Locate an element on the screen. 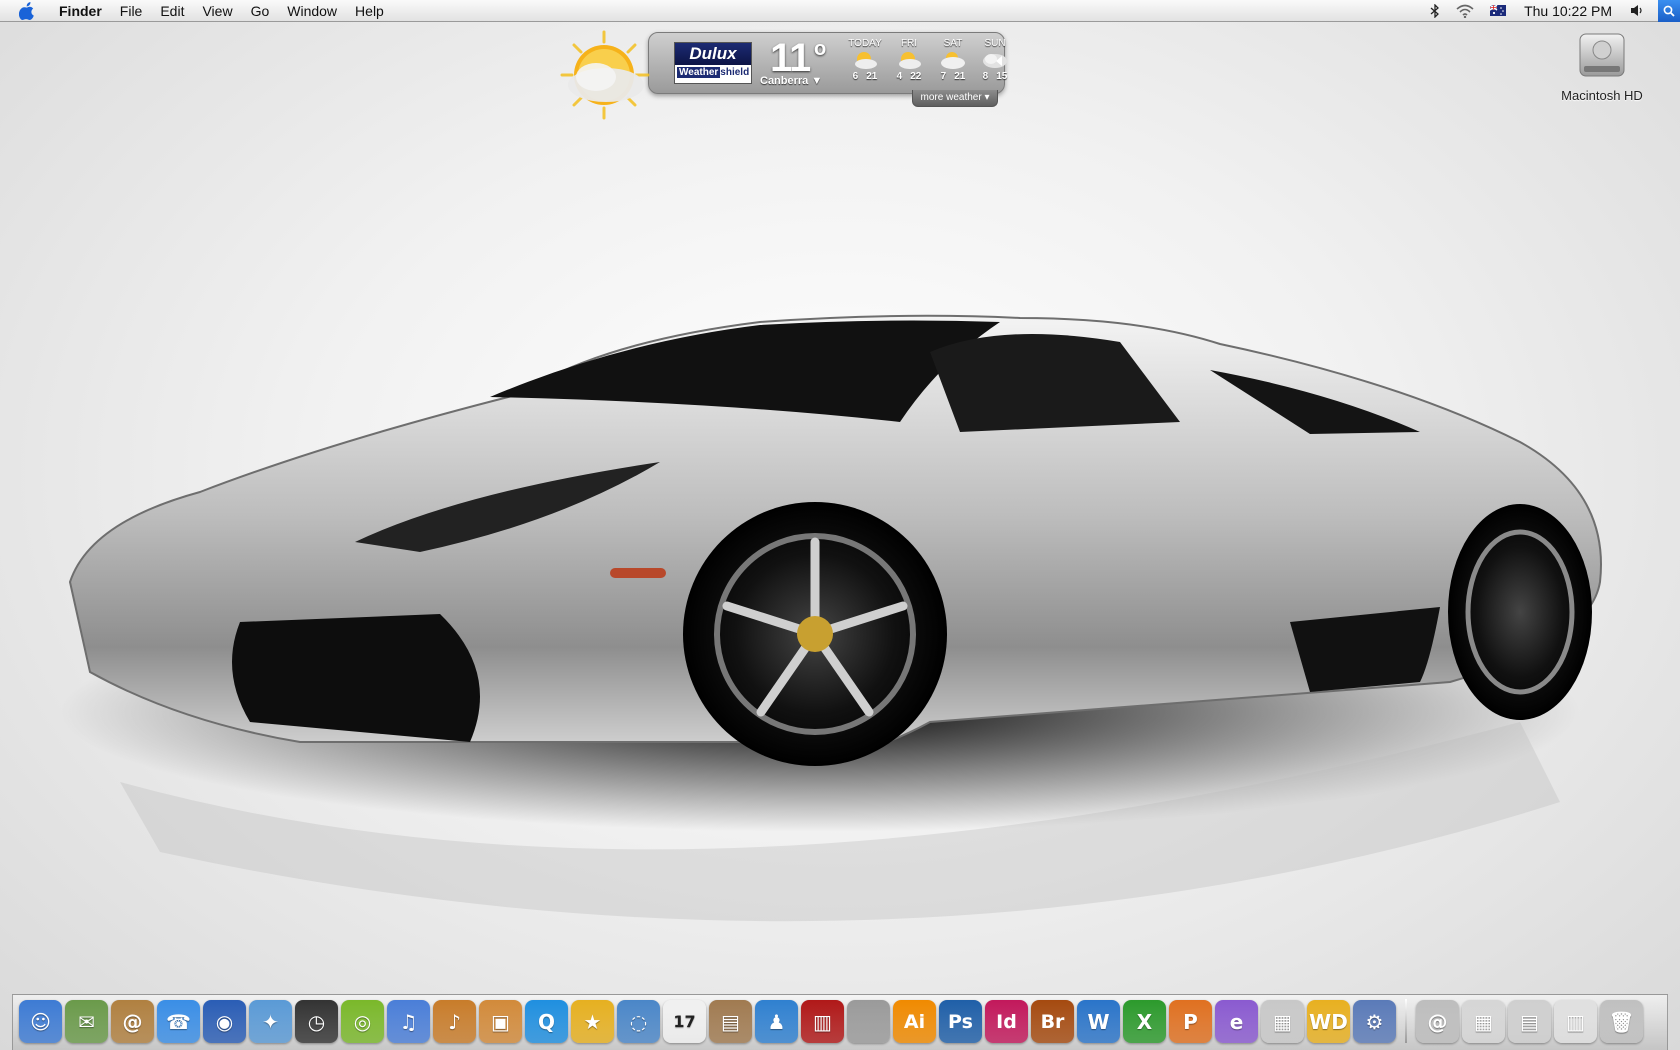  dock-stack-1-icon: ▦ is located at coordinates (1483, 1021).